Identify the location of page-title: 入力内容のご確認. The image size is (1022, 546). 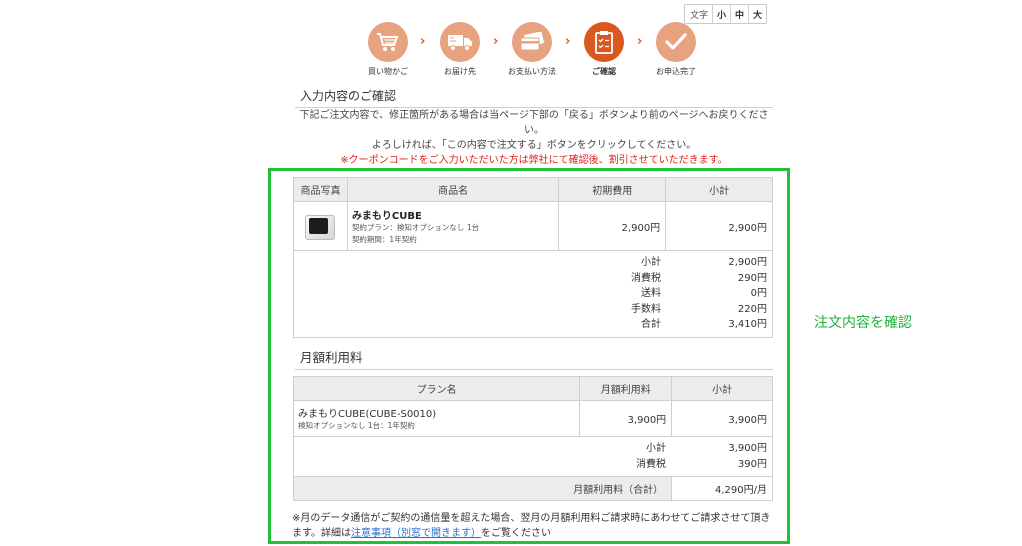
(534, 97).